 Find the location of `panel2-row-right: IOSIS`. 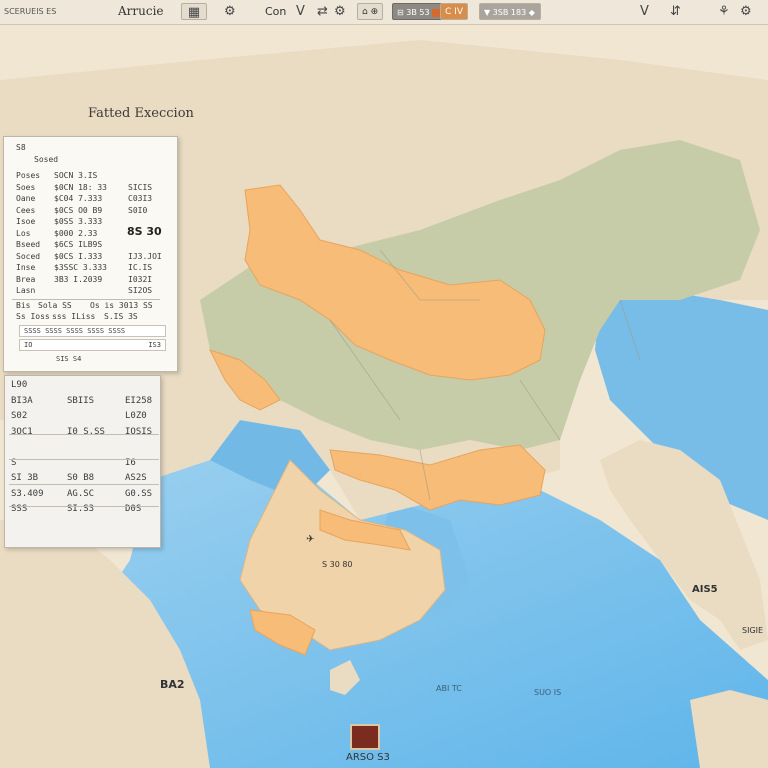

panel2-row-right: IOSIS is located at coordinates (139, 431).